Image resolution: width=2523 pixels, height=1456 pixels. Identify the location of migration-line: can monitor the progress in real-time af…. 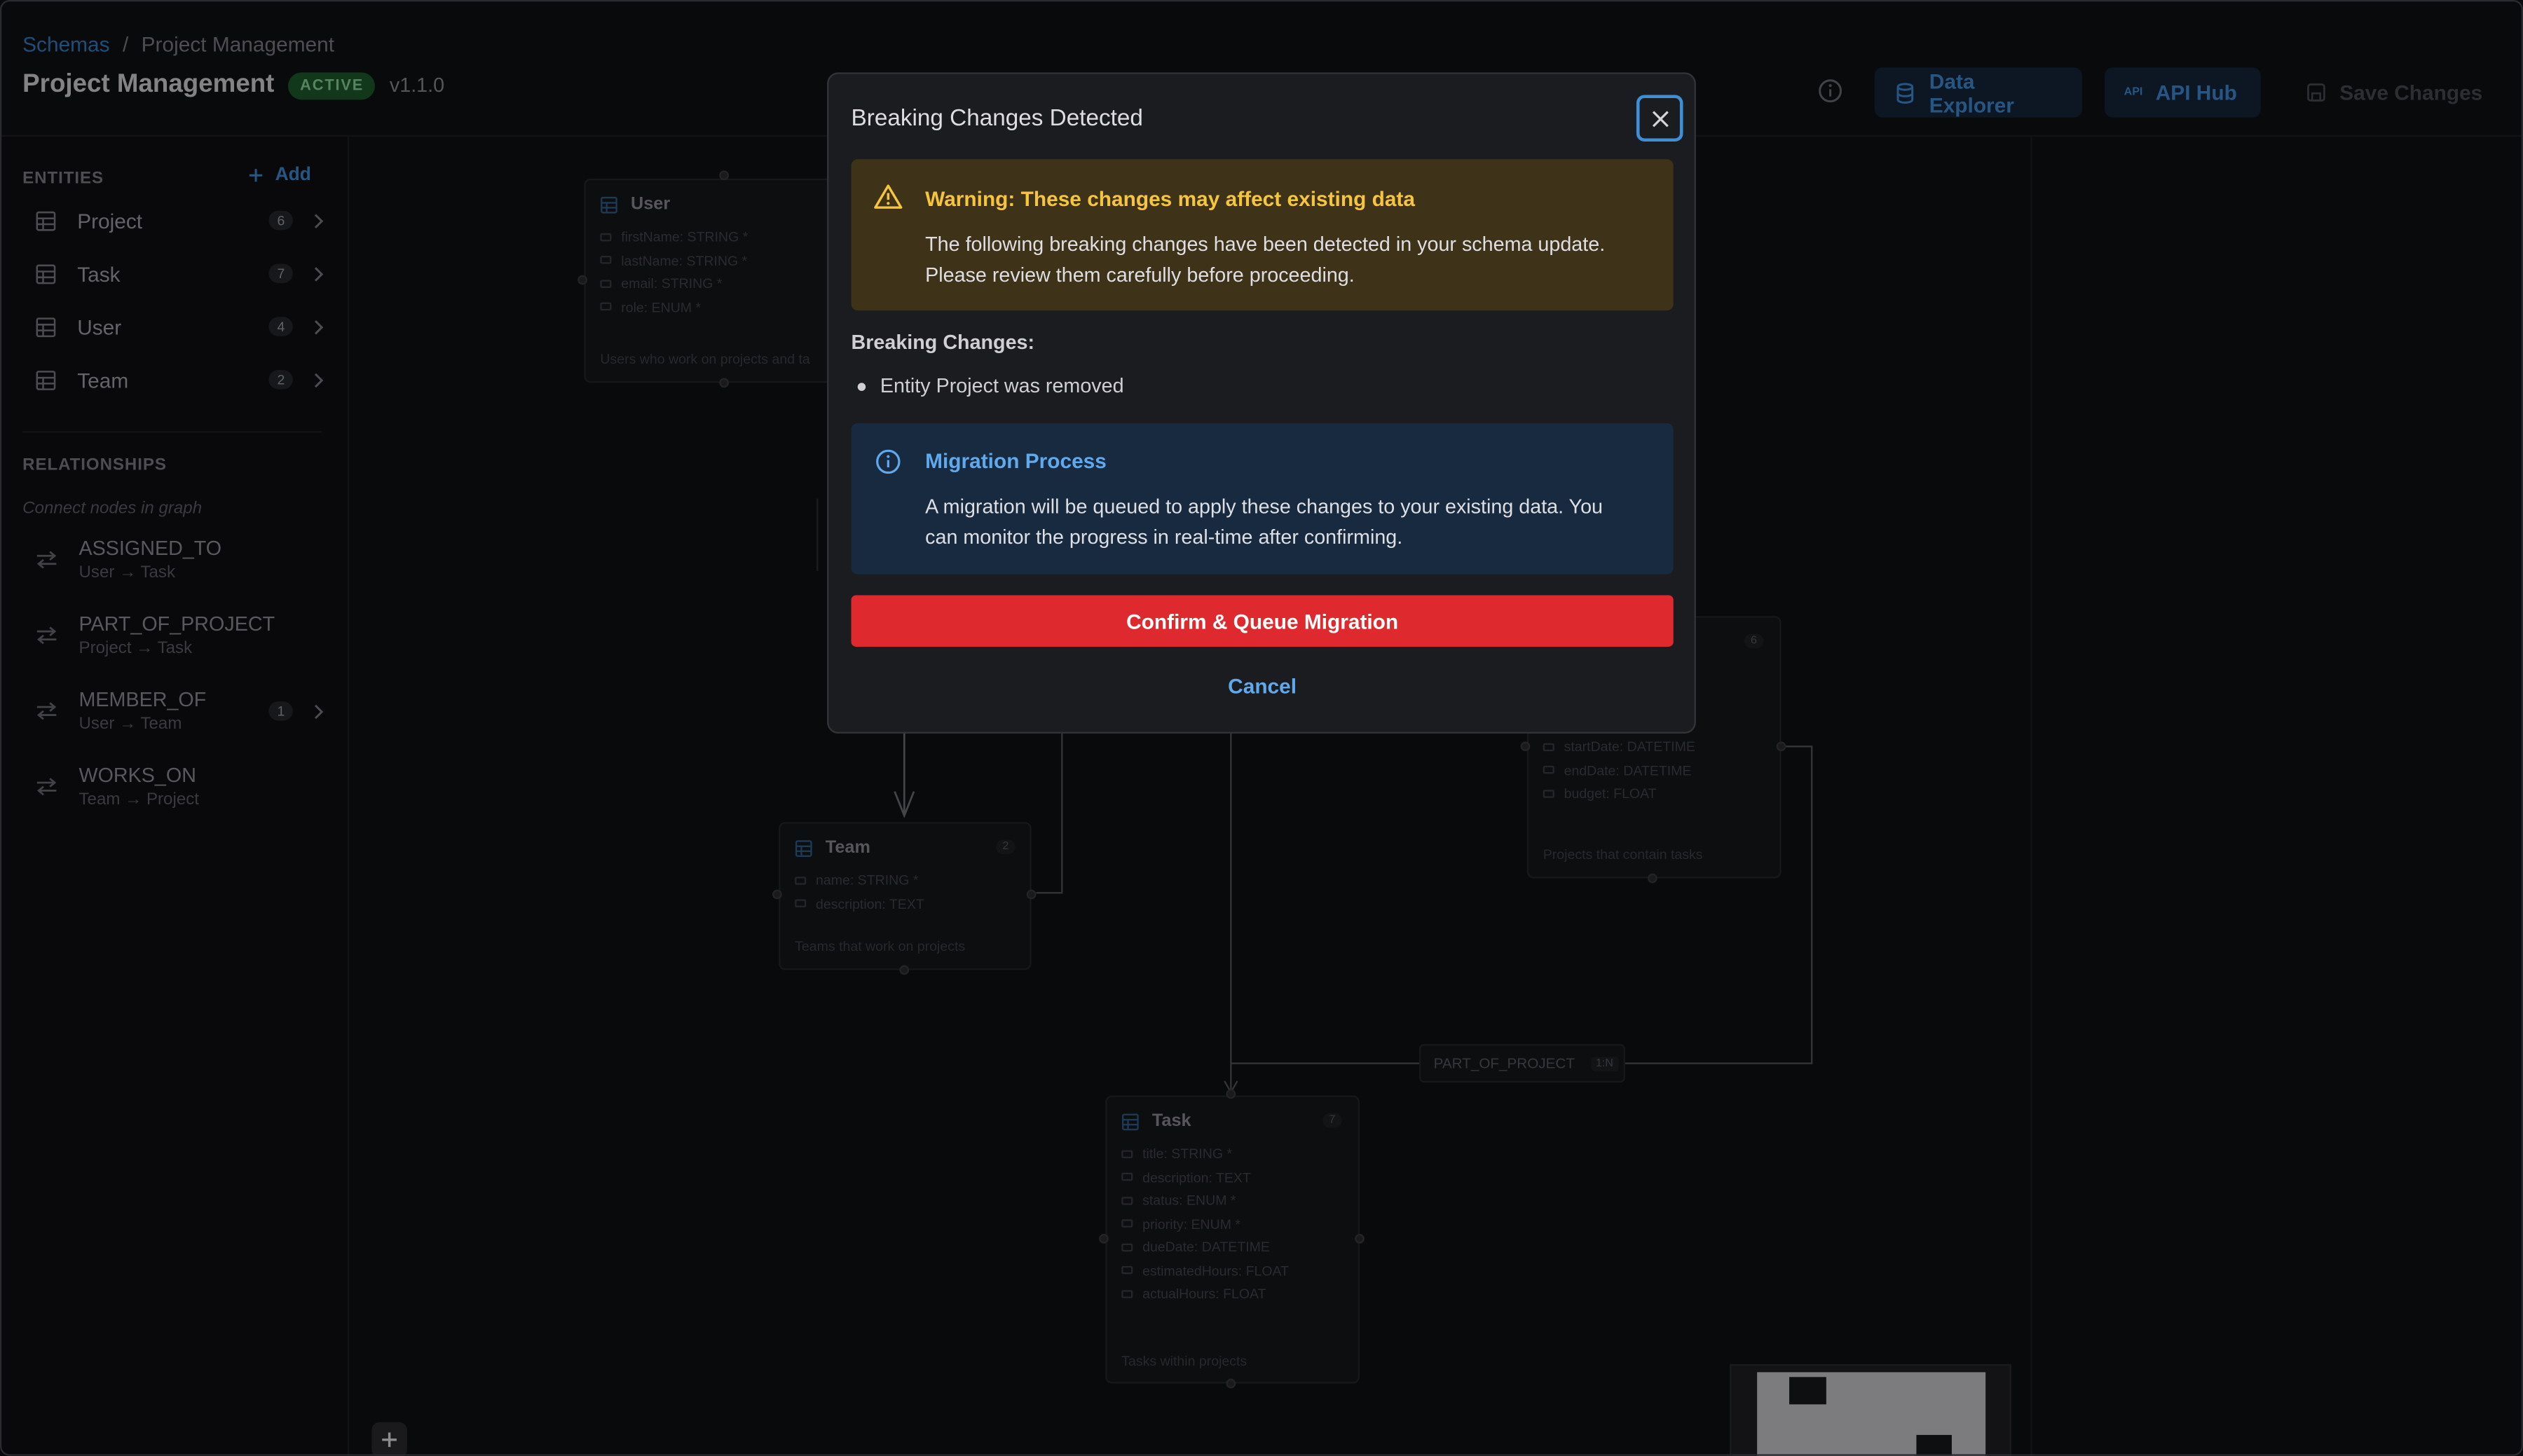
(1164, 536).